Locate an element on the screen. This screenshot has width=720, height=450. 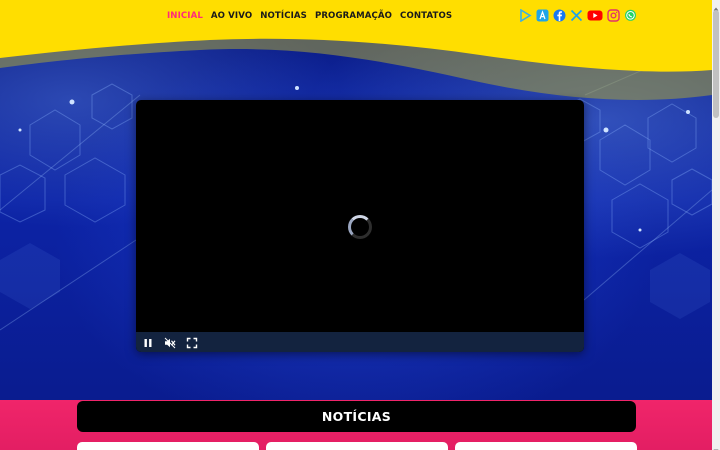
news-section-title: NOTÍCIAS is located at coordinates (356, 416).